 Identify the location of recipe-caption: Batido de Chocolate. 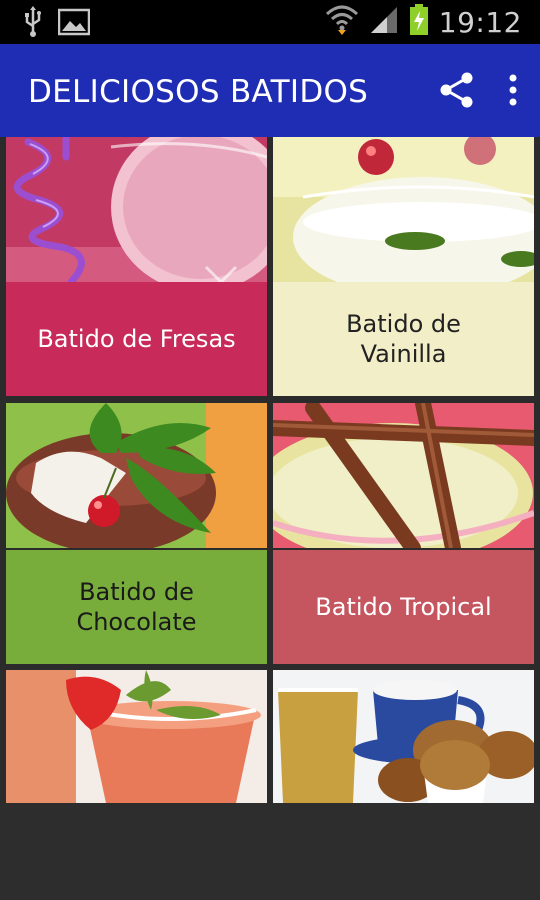
(136, 607).